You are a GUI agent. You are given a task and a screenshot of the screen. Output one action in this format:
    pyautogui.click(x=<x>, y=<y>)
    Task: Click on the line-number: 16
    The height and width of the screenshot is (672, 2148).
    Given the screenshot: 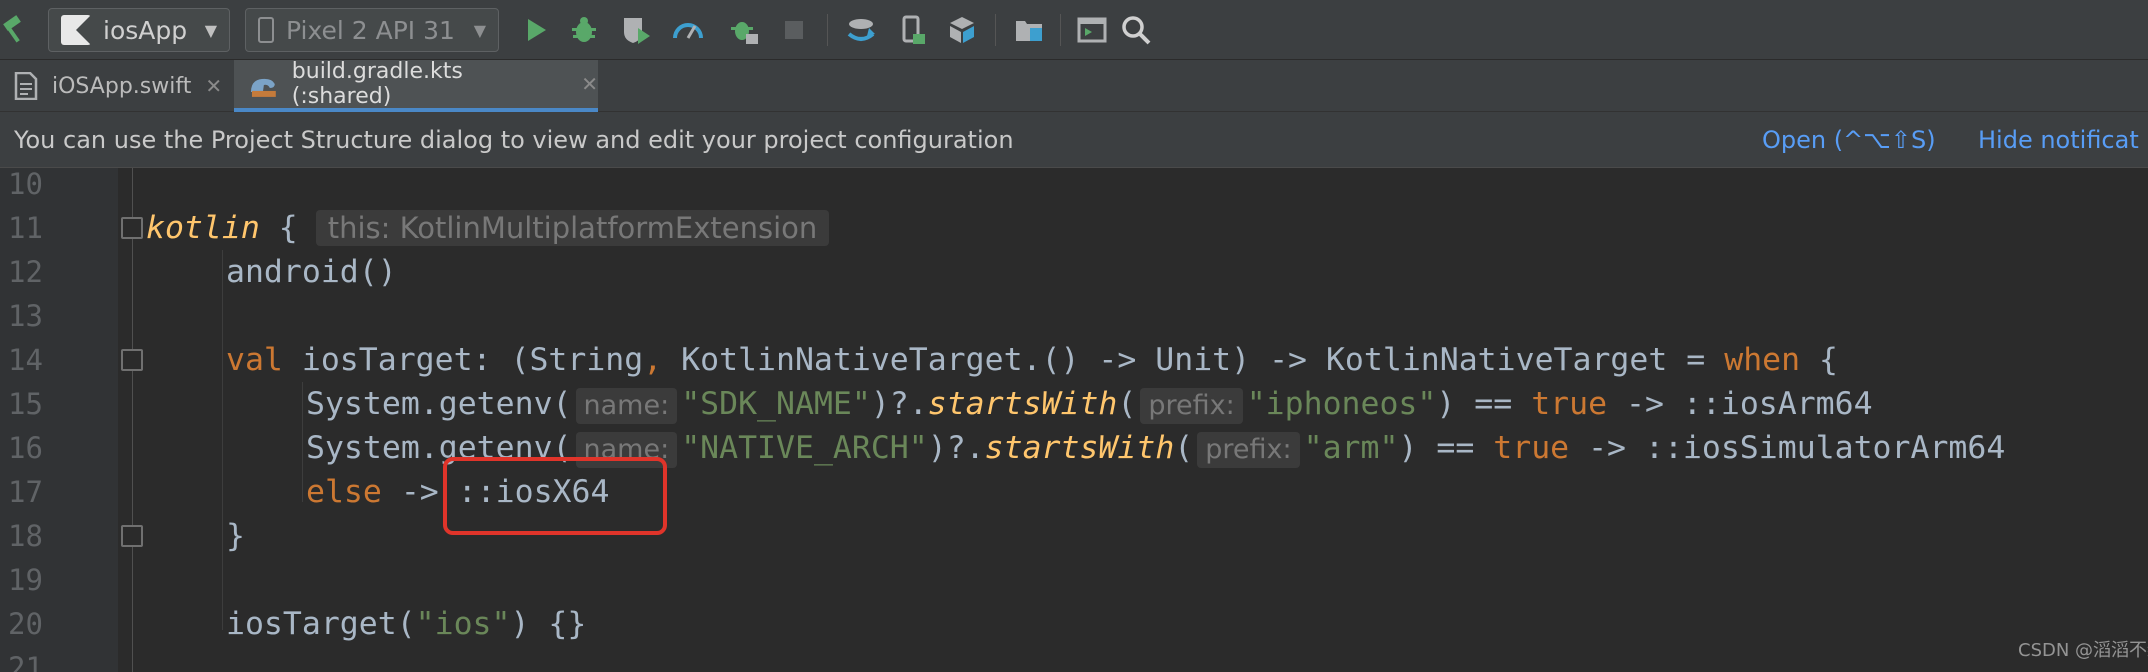 What is the action you would take?
    pyautogui.click(x=25, y=448)
    